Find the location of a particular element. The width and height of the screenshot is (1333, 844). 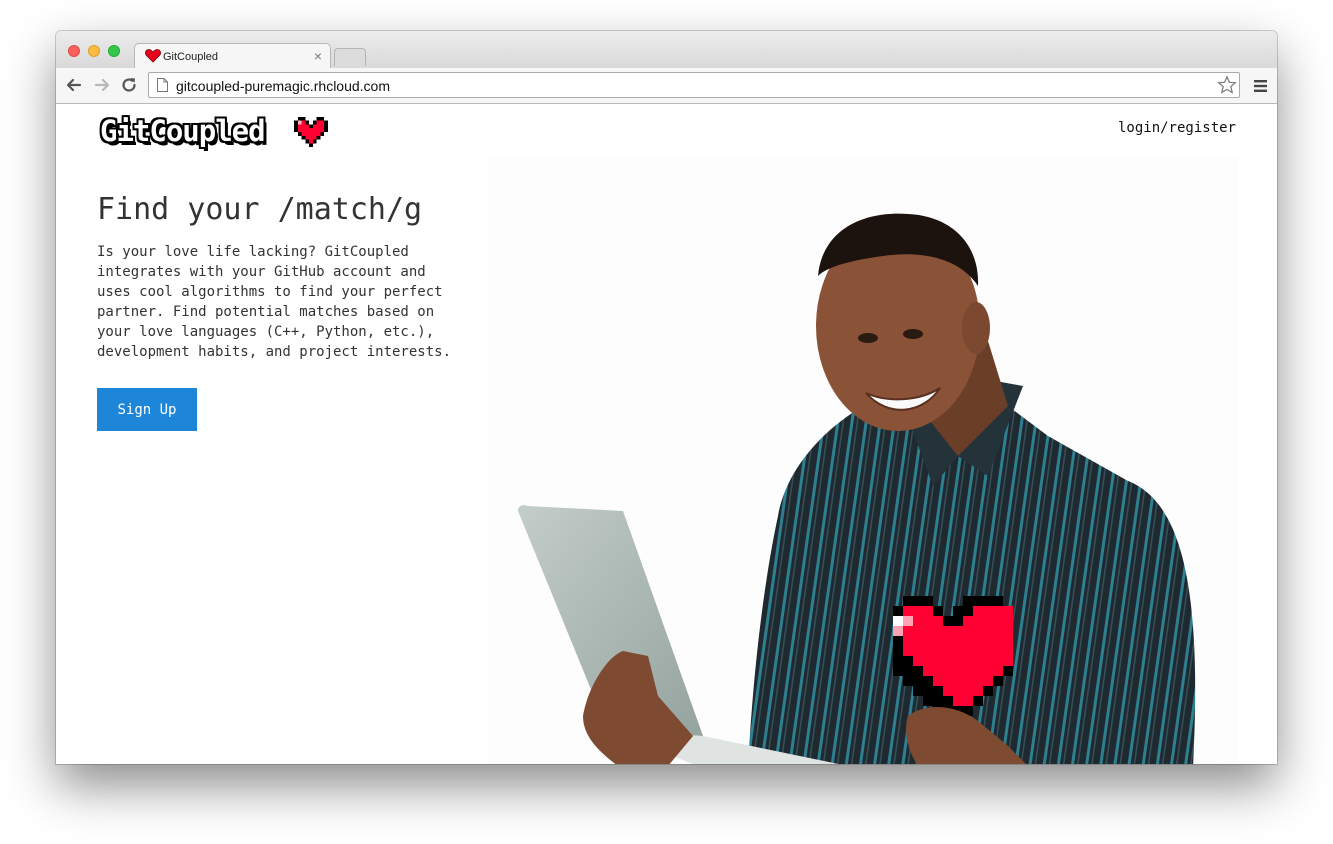

minimize-window-button is located at coordinates (94, 51).